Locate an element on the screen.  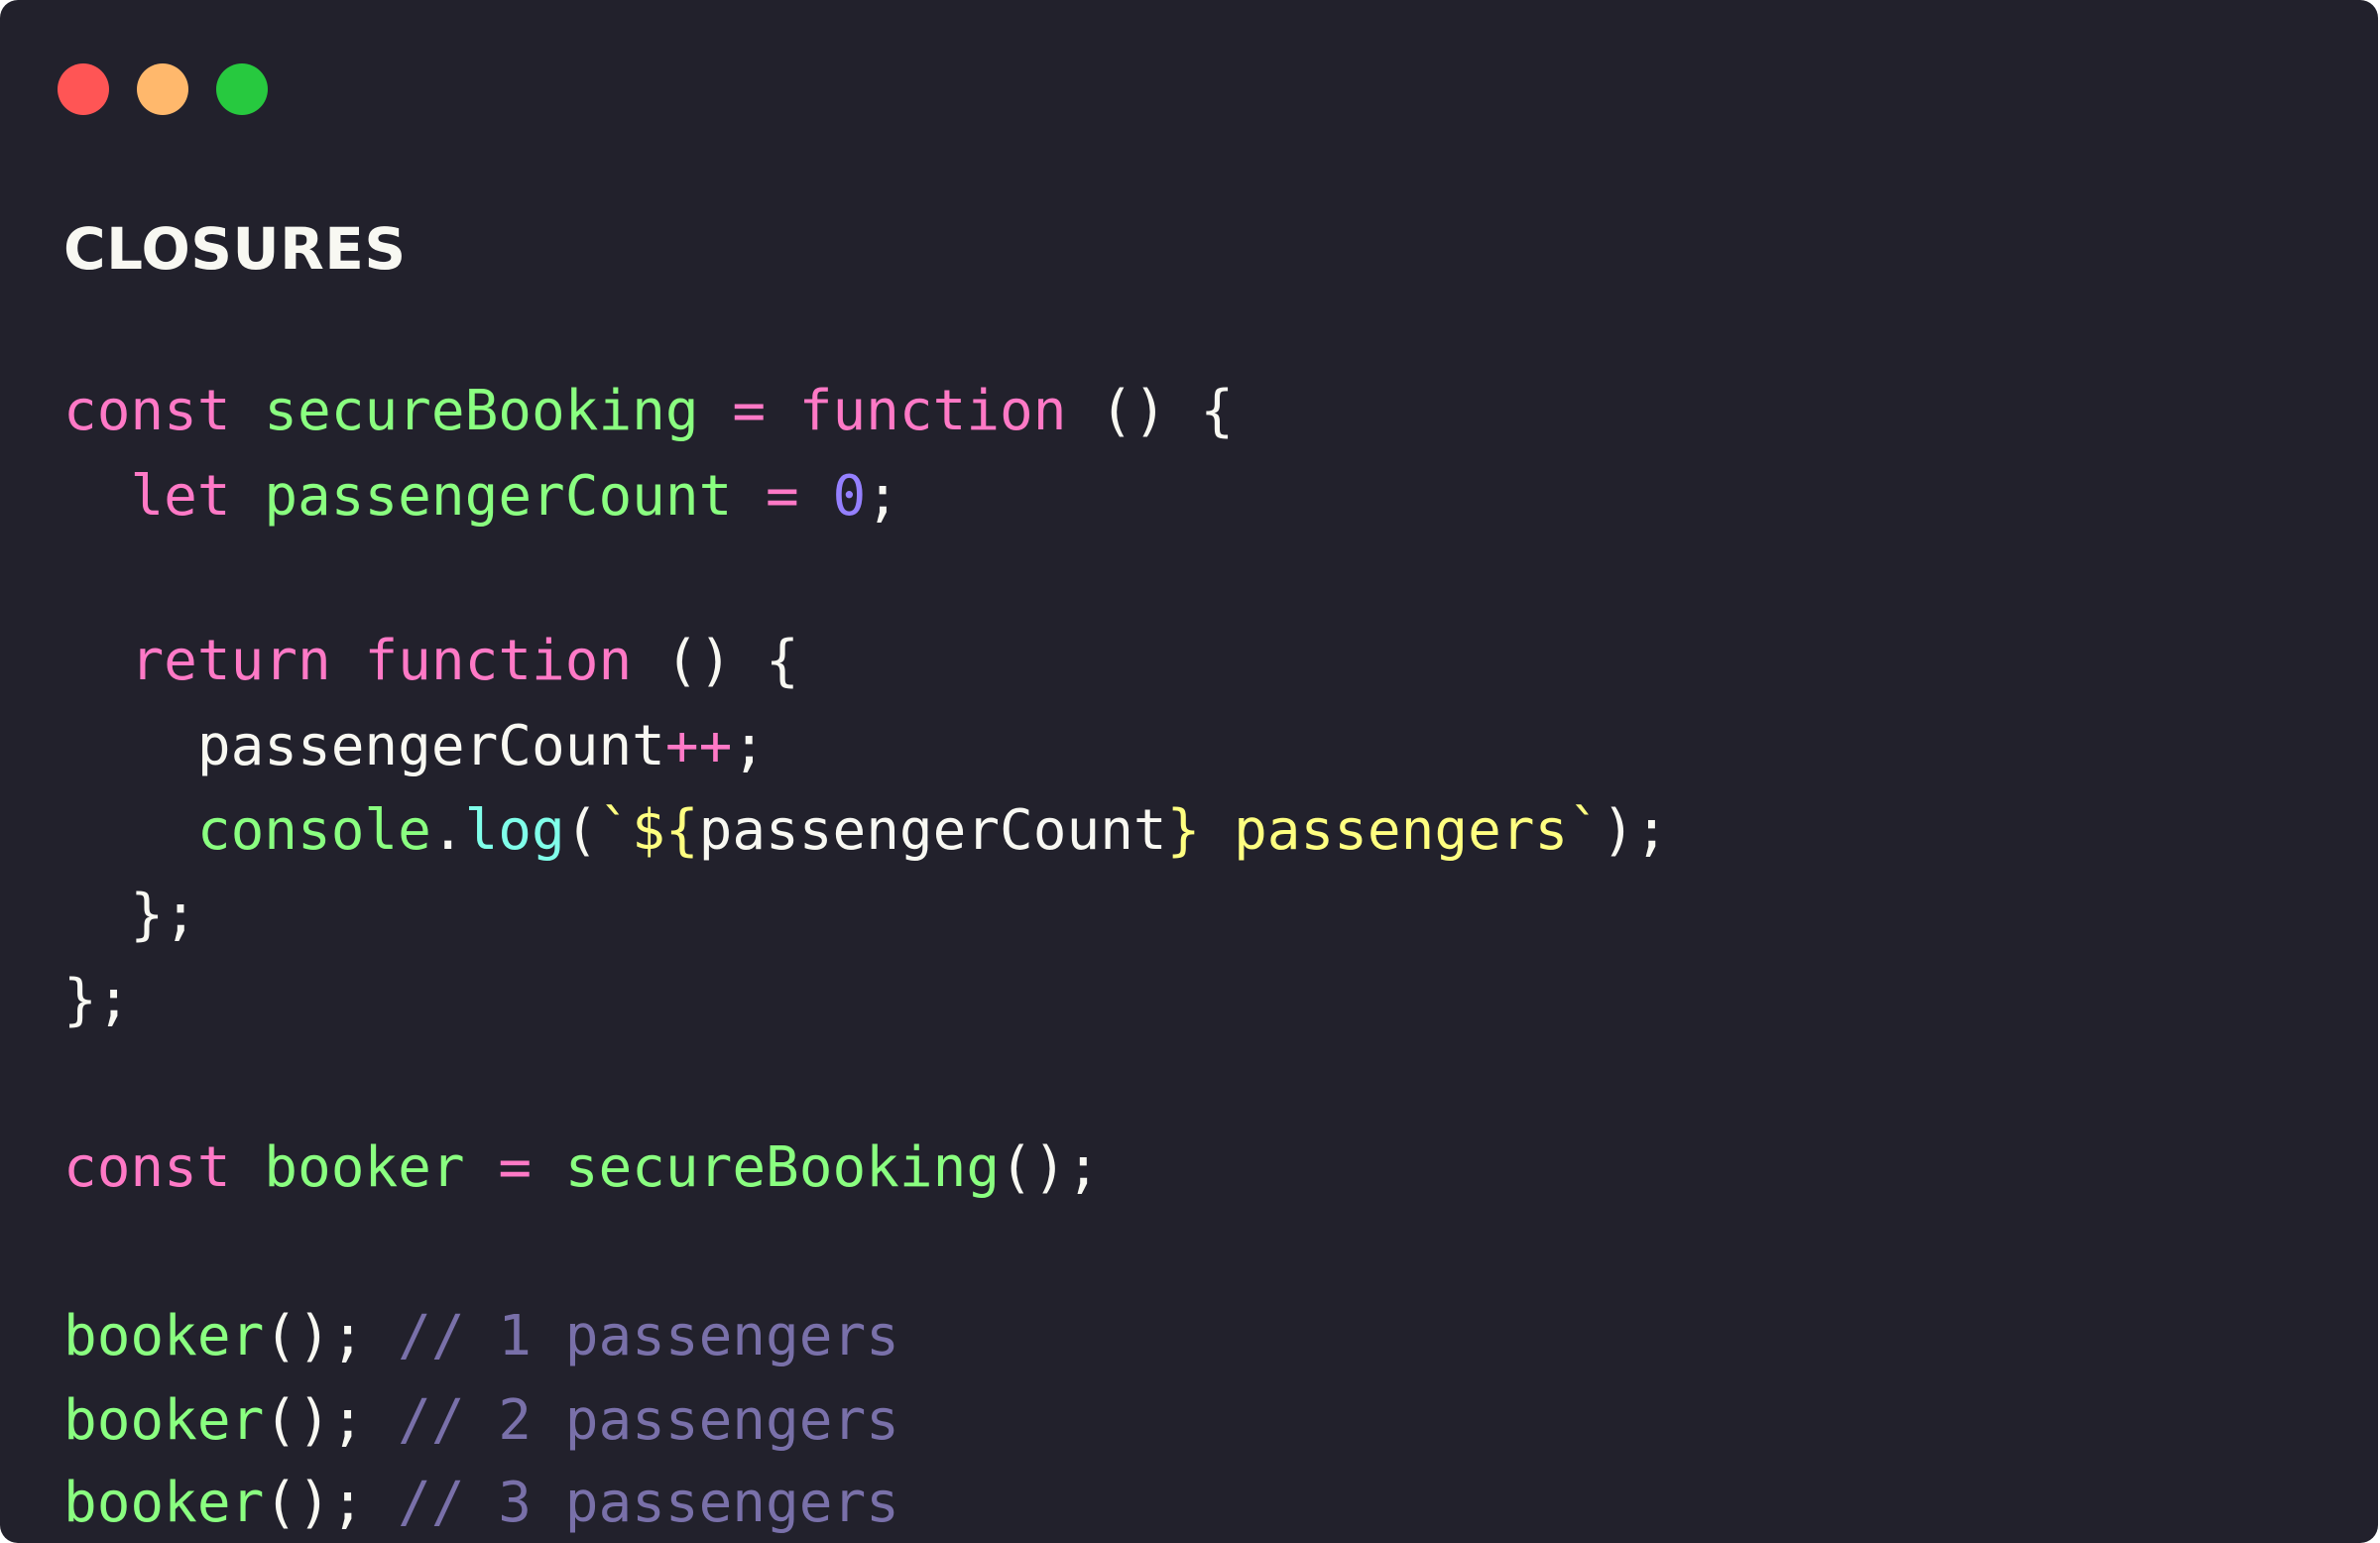
code-line: booker(); // 2 passengers is located at coordinates (481, 1421).